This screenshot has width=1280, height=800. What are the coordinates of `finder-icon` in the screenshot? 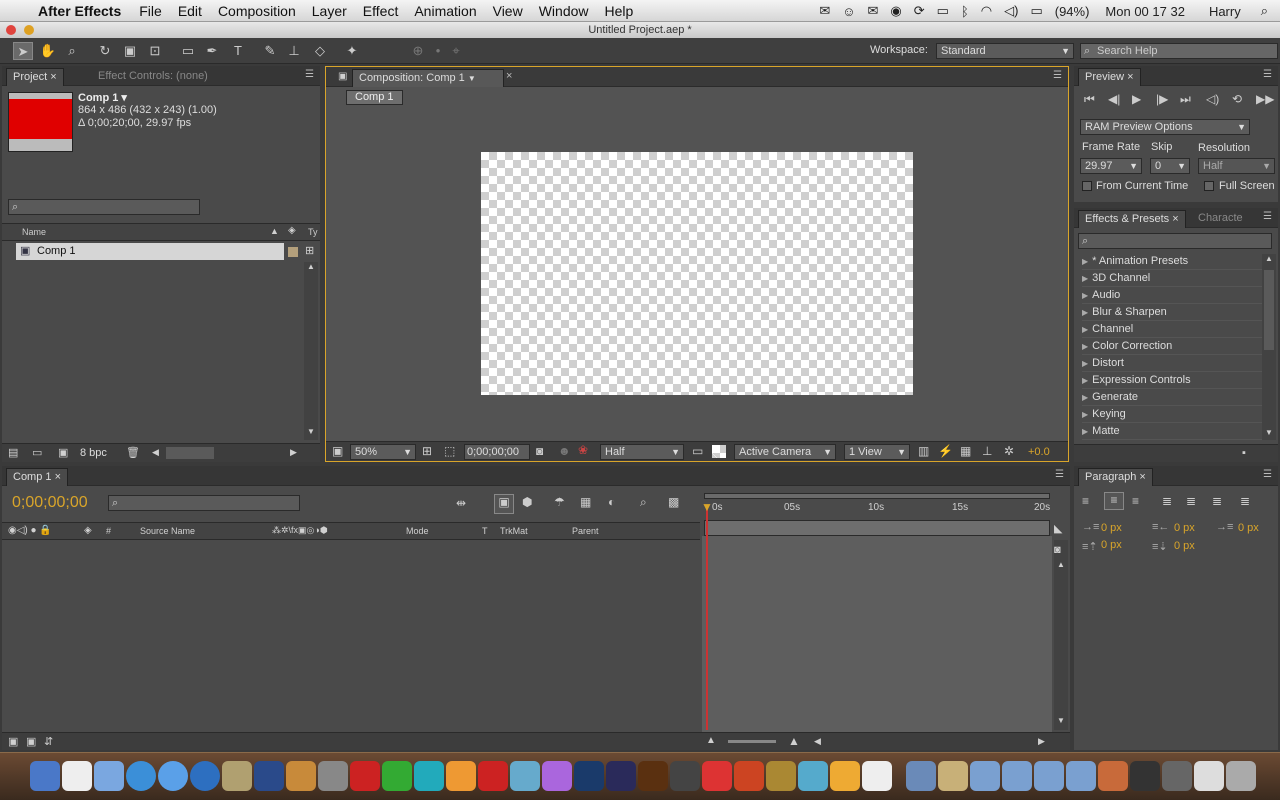 It's located at (45, 776).